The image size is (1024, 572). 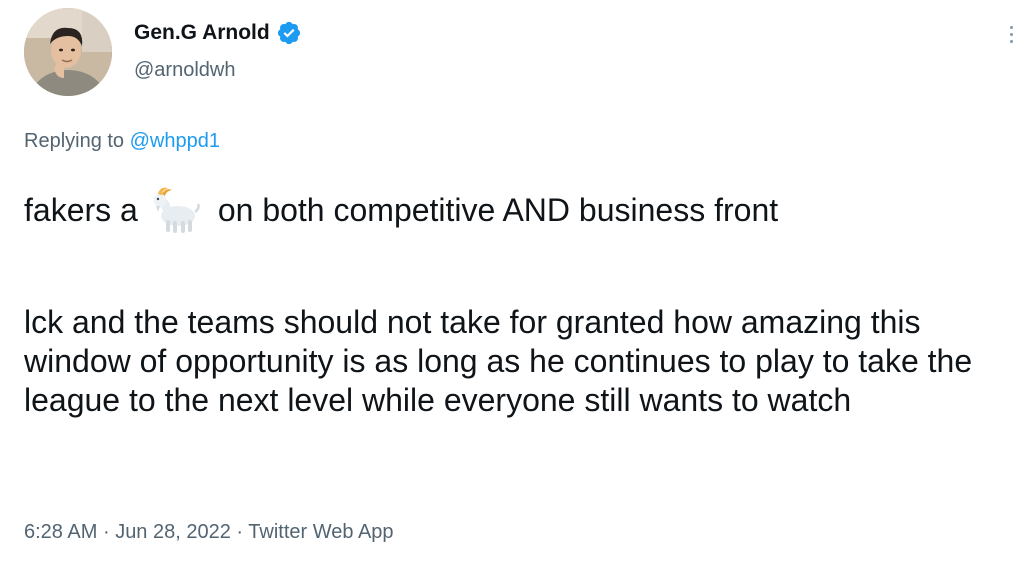 I want to click on profile-photo, so click(x=68, y=52).